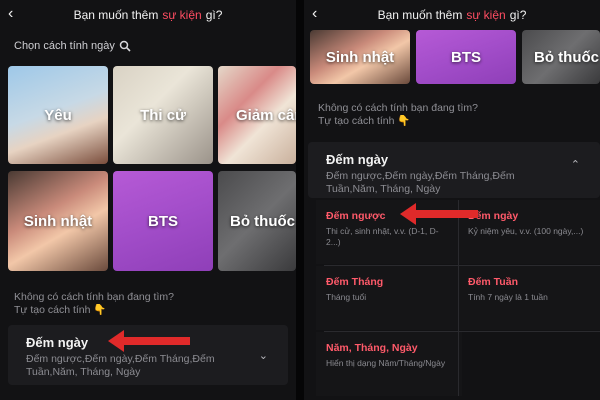  Describe the element at coordinates (58, 115) in the screenshot. I see `tile-yeu: Yêu` at that location.